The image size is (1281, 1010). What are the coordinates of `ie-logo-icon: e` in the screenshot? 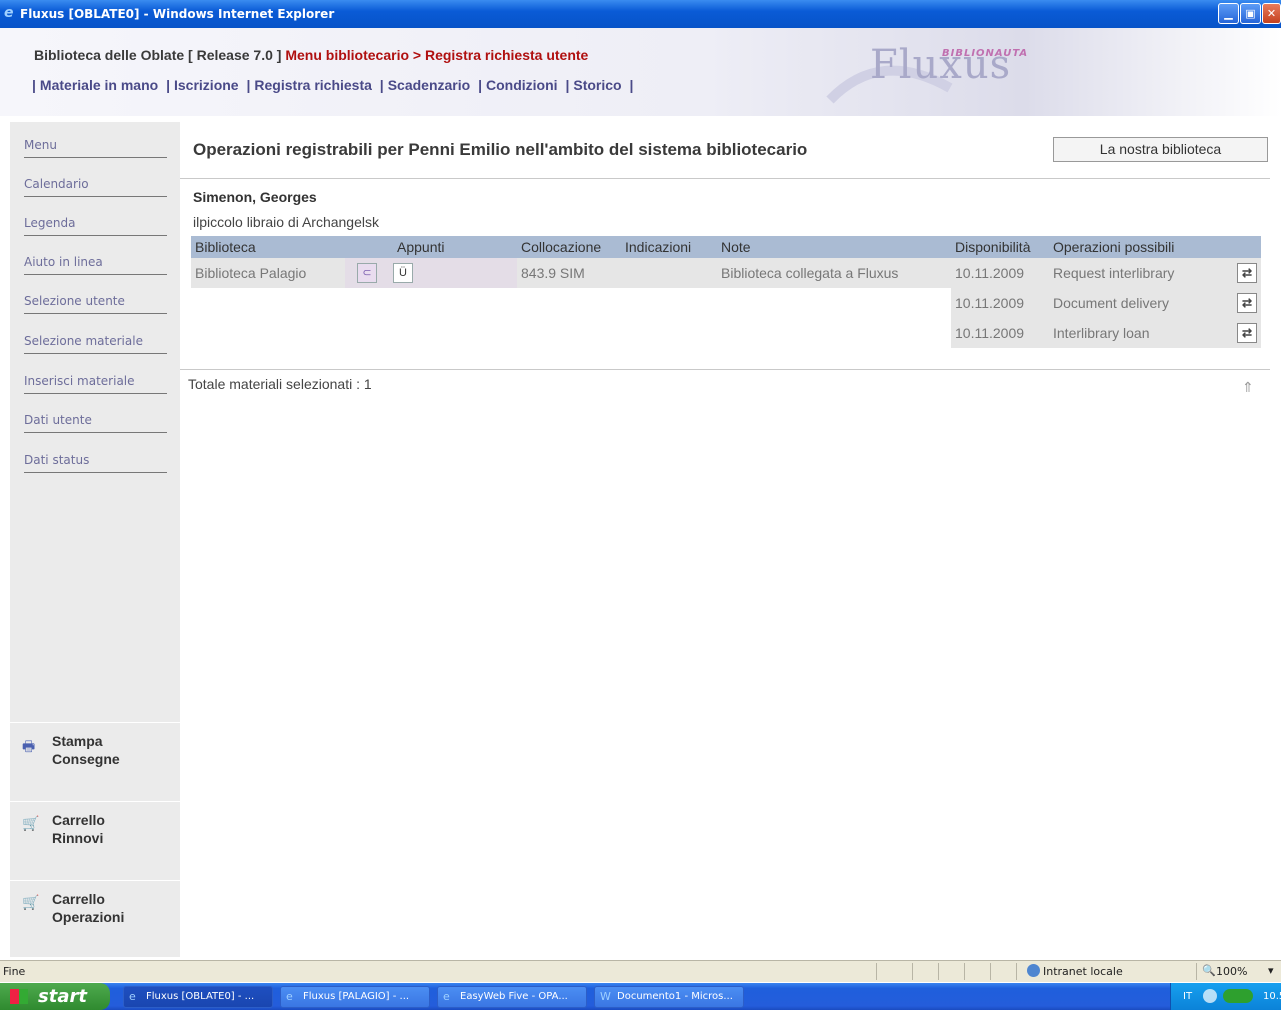 It's located at (9, 13).